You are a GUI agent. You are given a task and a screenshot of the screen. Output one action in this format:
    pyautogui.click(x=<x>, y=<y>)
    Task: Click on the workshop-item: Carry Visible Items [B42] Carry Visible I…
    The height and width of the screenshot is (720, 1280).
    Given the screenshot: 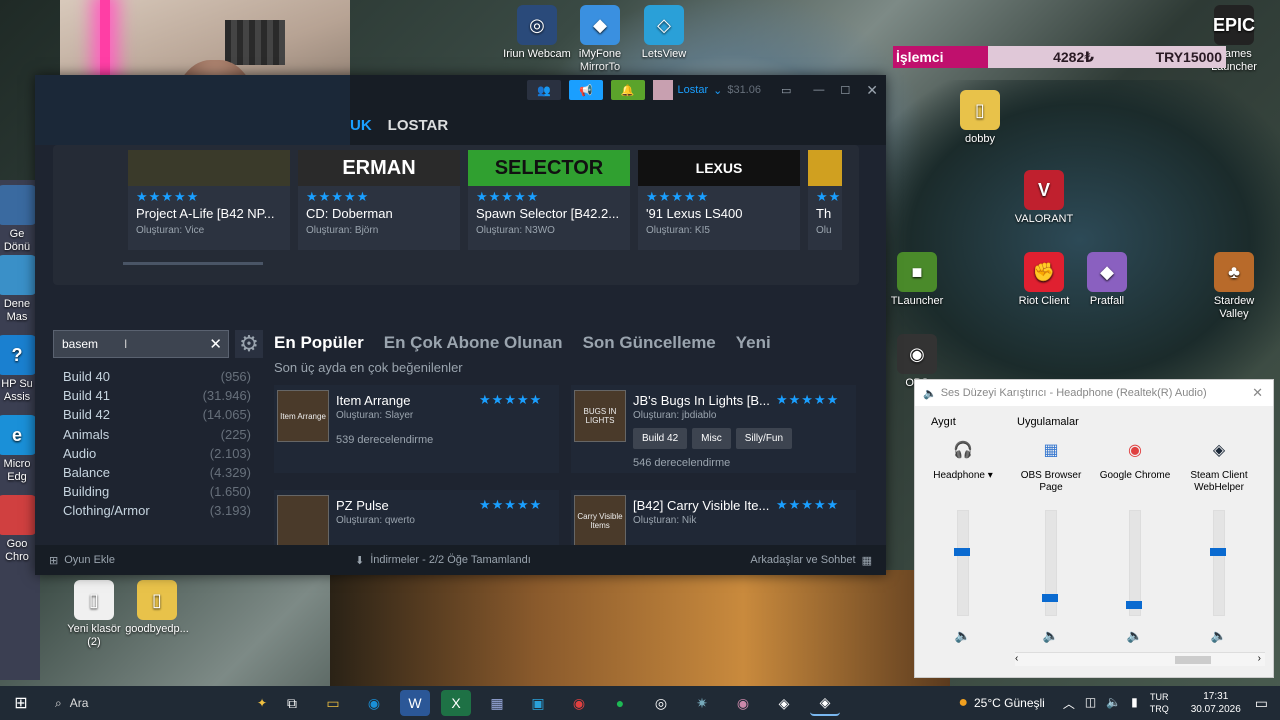 What is the action you would take?
    pyautogui.click(x=713, y=517)
    